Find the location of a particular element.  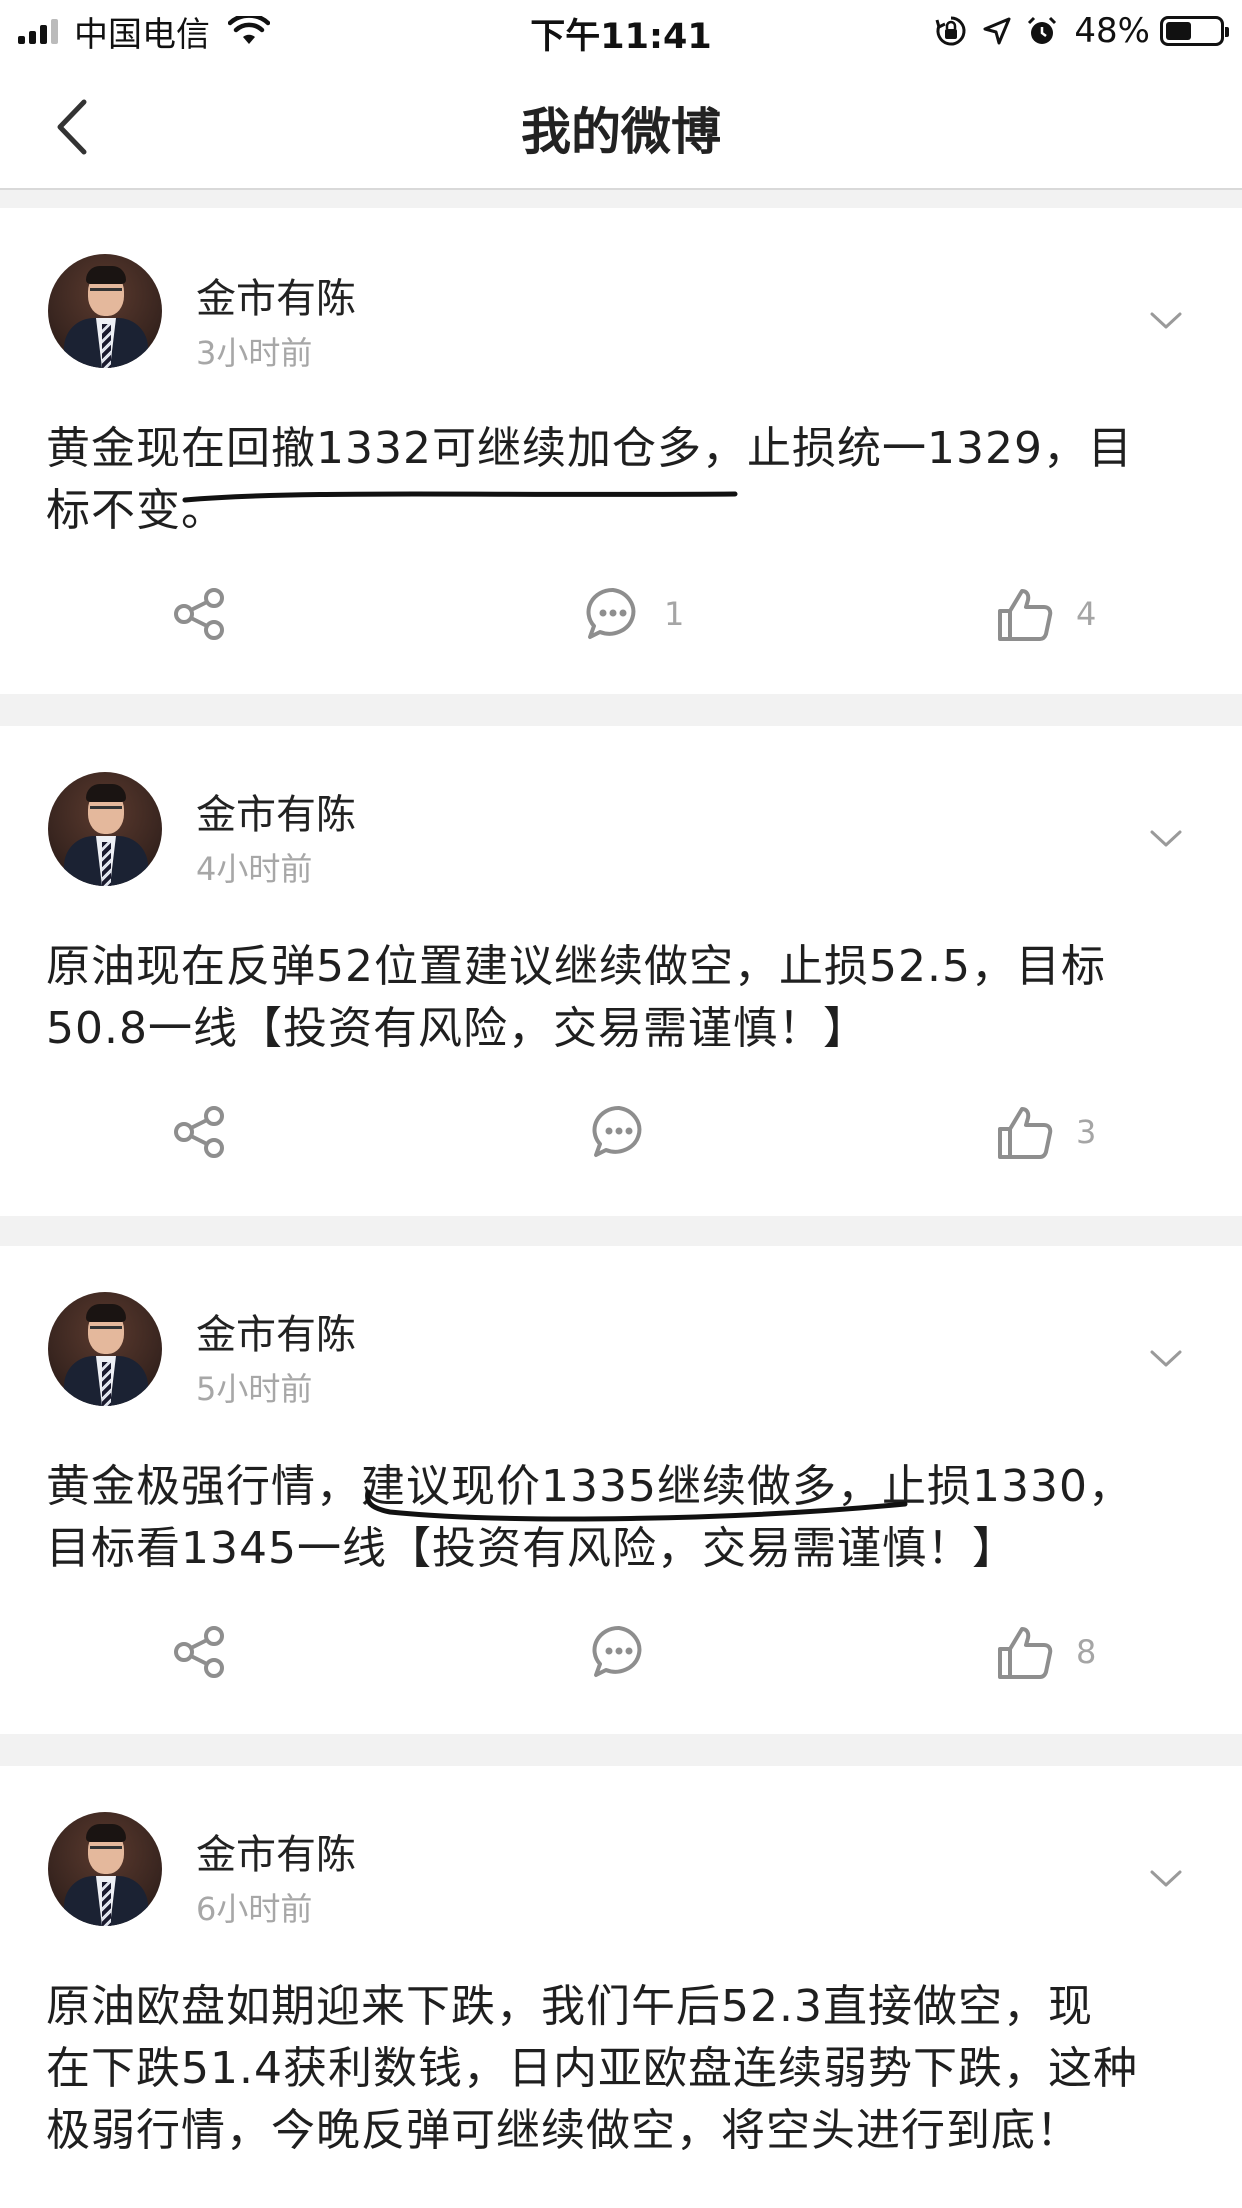

like-button: 8 is located at coordinates (1046, 1652).